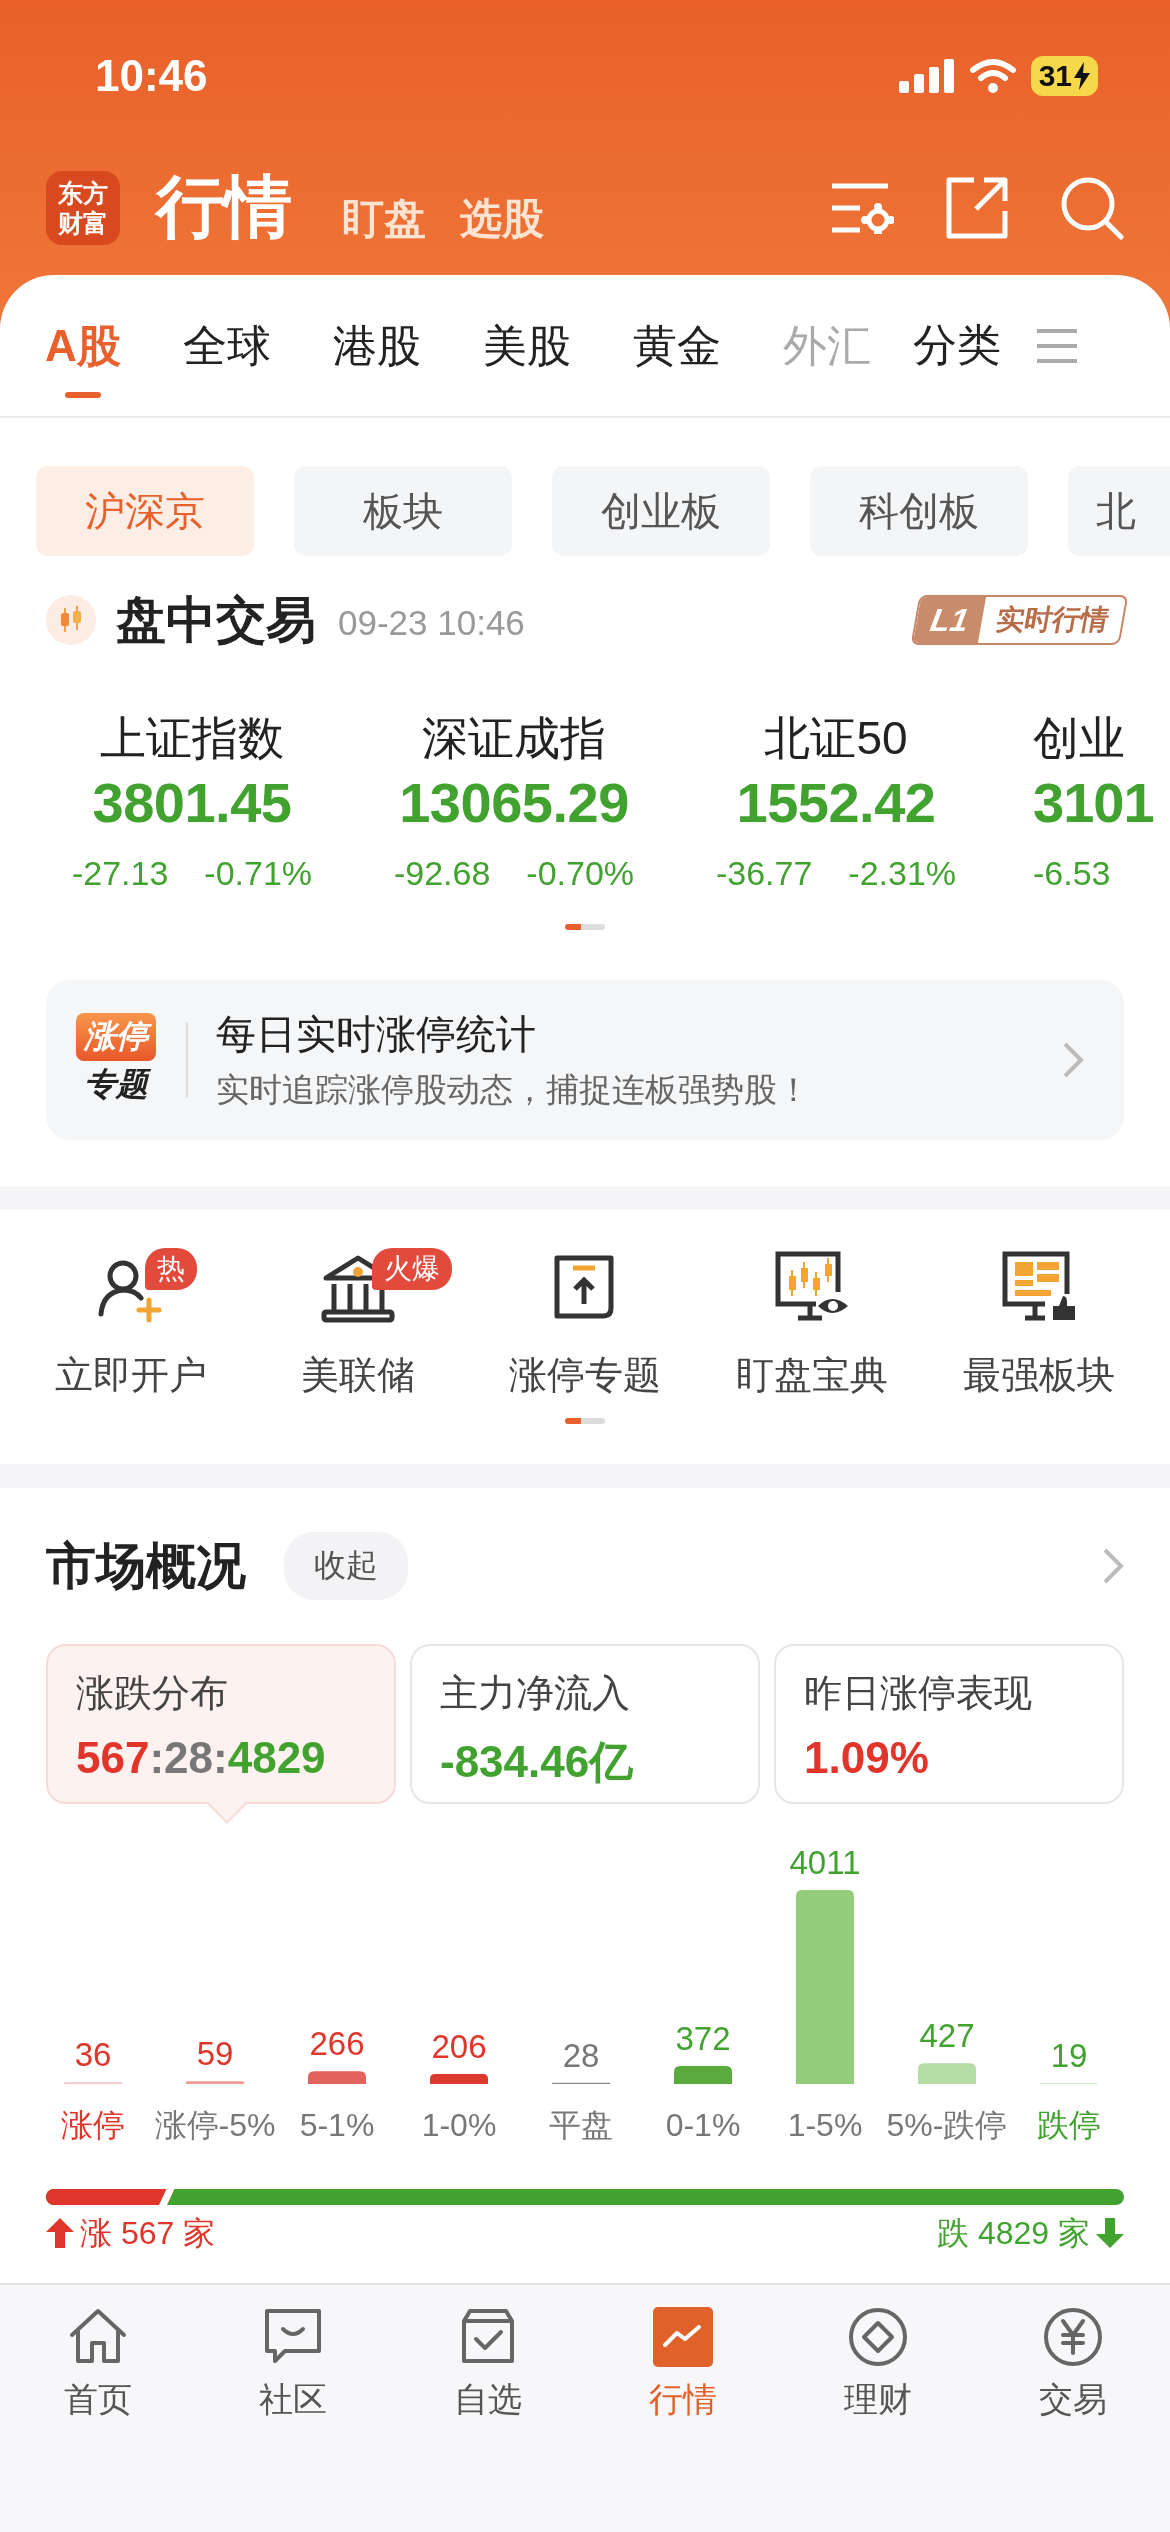 The image size is (1170, 2532). What do you see at coordinates (836, 803) in the screenshot?
I see `index-value: 1552.42` at bounding box center [836, 803].